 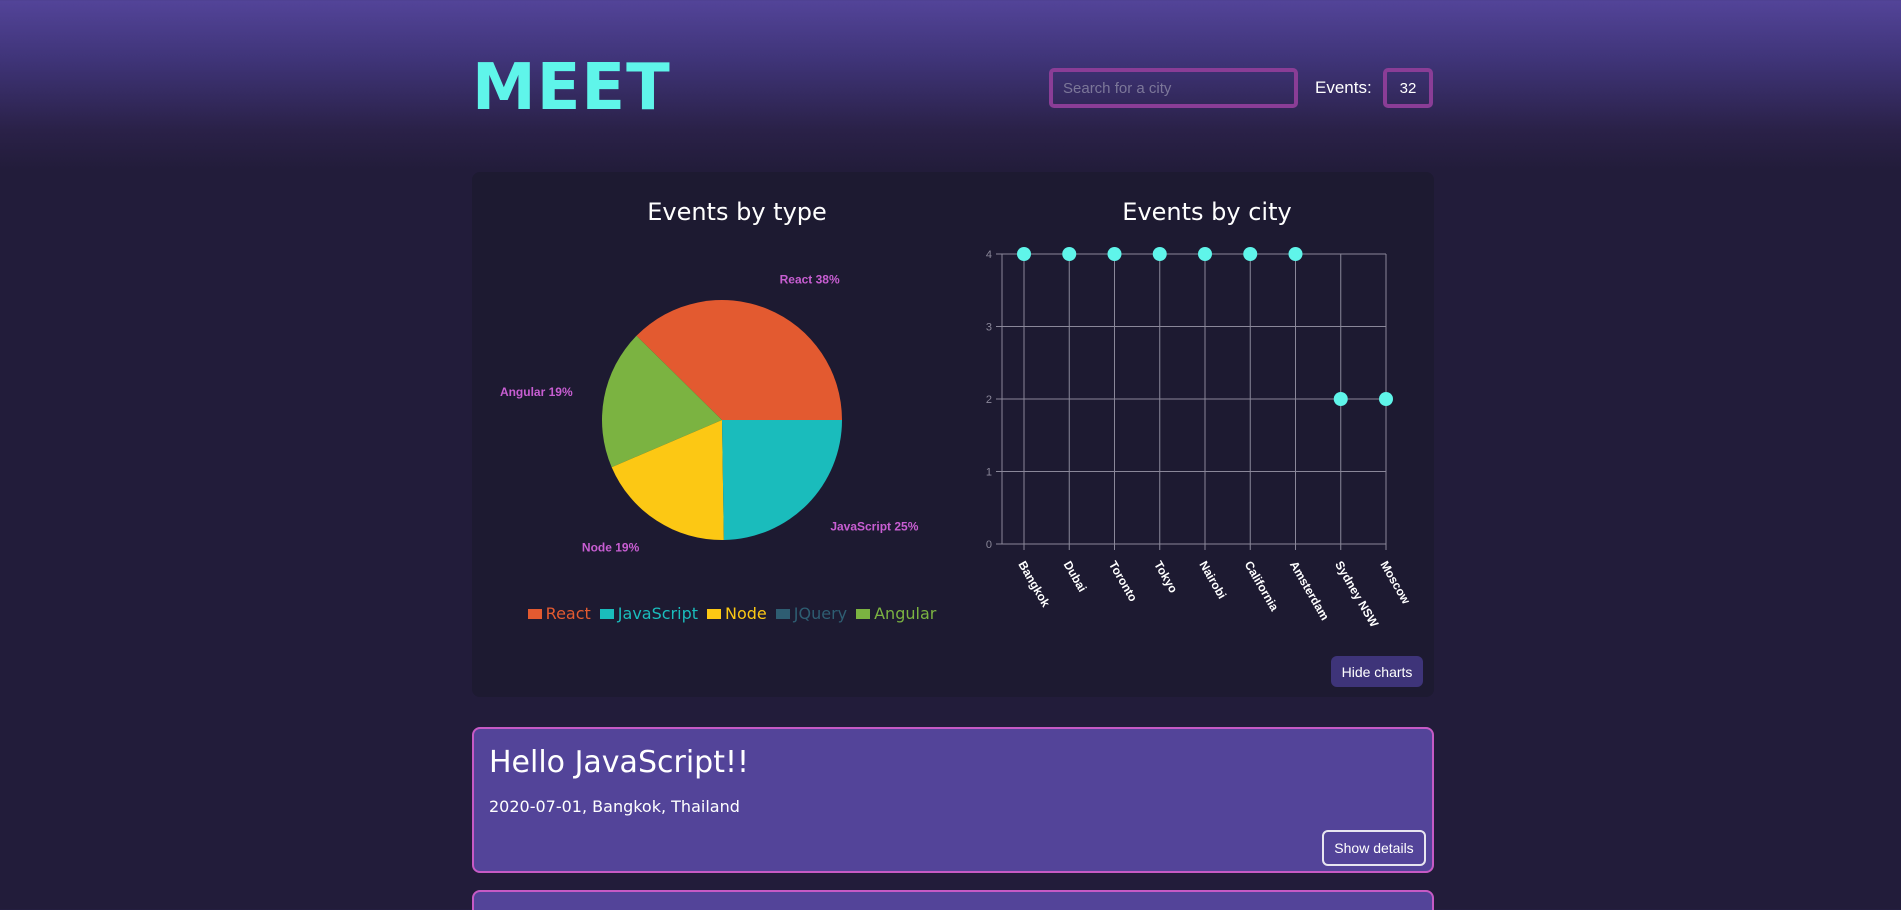 I want to click on app-logo: MEET, so click(x=571, y=88).